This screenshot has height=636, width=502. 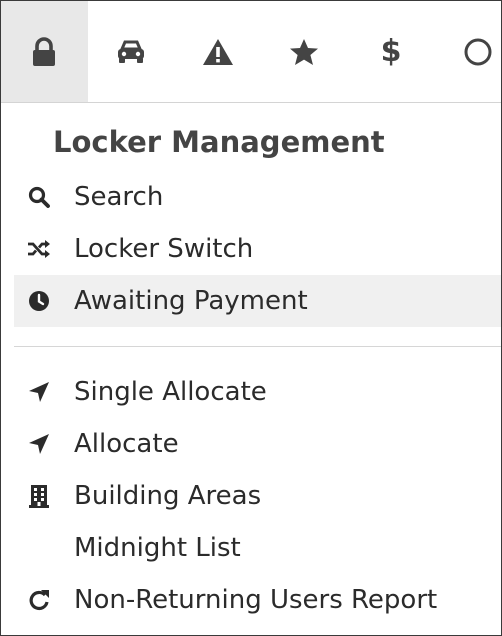 I want to click on tab-favorites, so click(x=304, y=51).